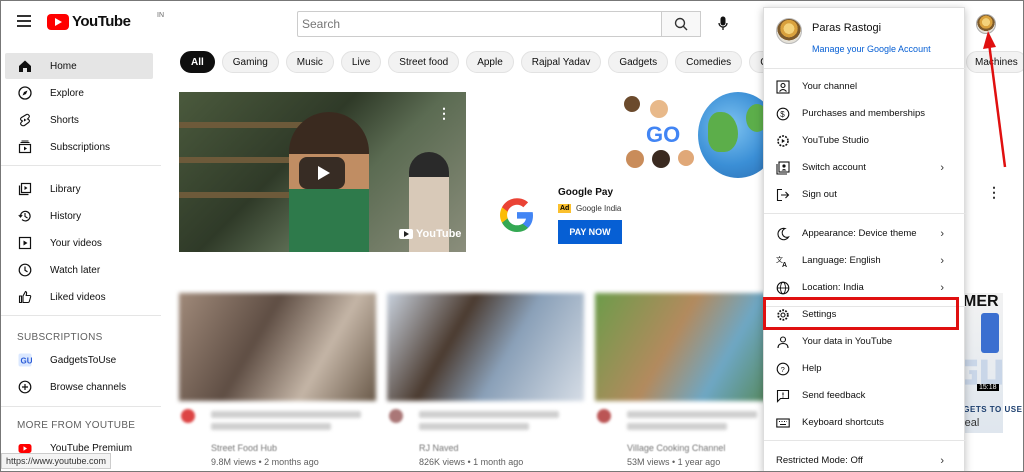 The height and width of the screenshot is (472, 1024). I want to click on person-icon, so click(783, 86).